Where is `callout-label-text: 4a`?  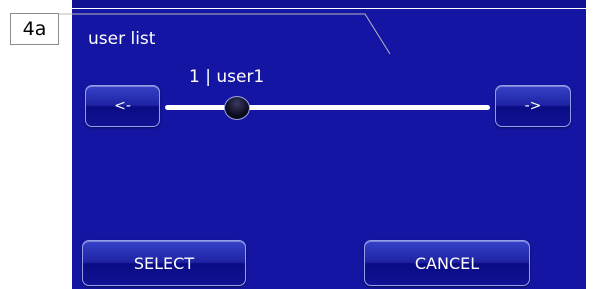
callout-label-text: 4a is located at coordinates (34, 29).